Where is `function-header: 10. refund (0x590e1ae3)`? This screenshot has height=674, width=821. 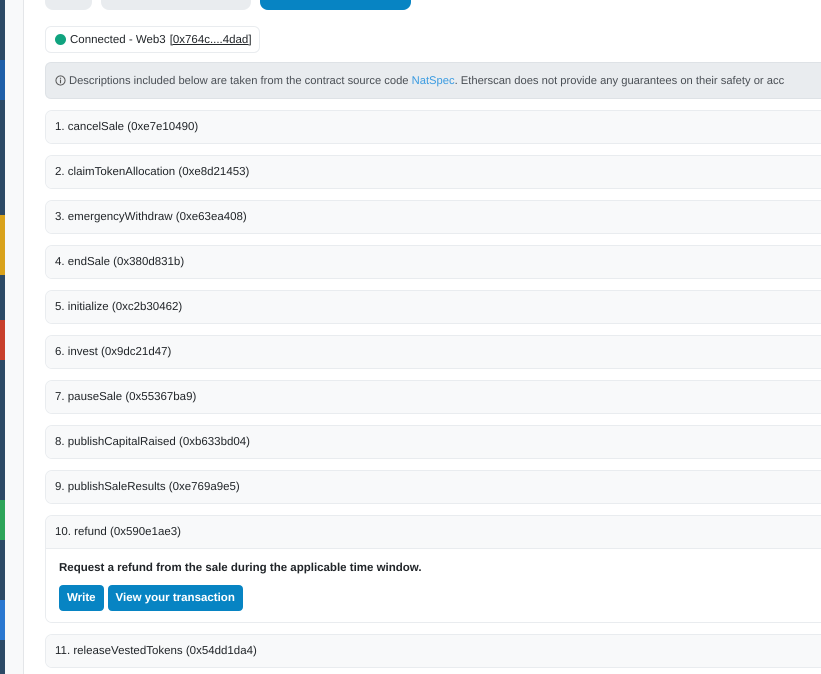 function-header: 10. refund (0x590e1ae3) is located at coordinates (433, 532).